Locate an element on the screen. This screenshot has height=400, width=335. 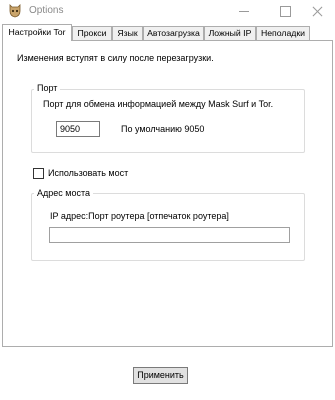
minimize-button is located at coordinates (244, 11).